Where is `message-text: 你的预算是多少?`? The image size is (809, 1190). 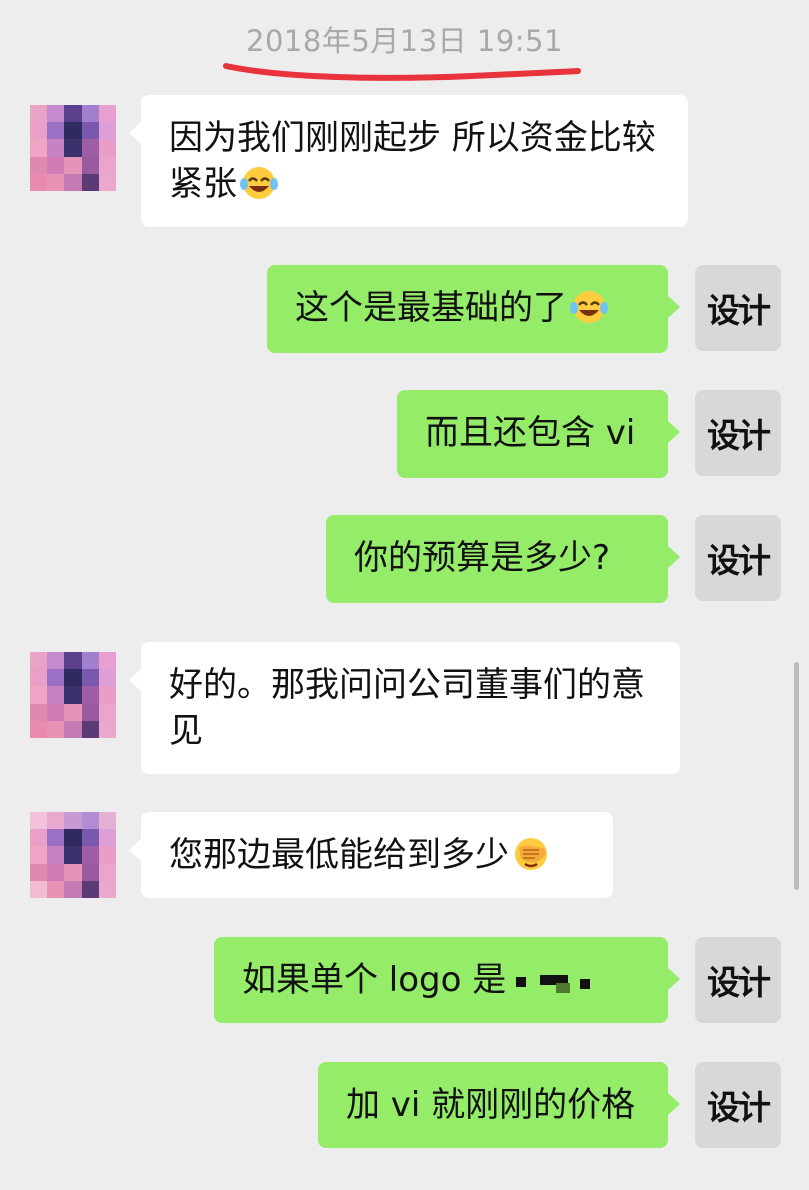 message-text: 你的预算是多少? is located at coordinates (482, 558).